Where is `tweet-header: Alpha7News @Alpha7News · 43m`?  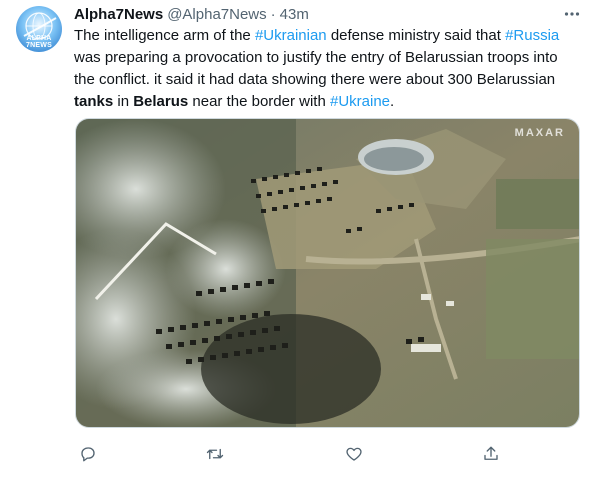
tweet-header: Alpha7News @Alpha7News · 43m is located at coordinates (191, 14).